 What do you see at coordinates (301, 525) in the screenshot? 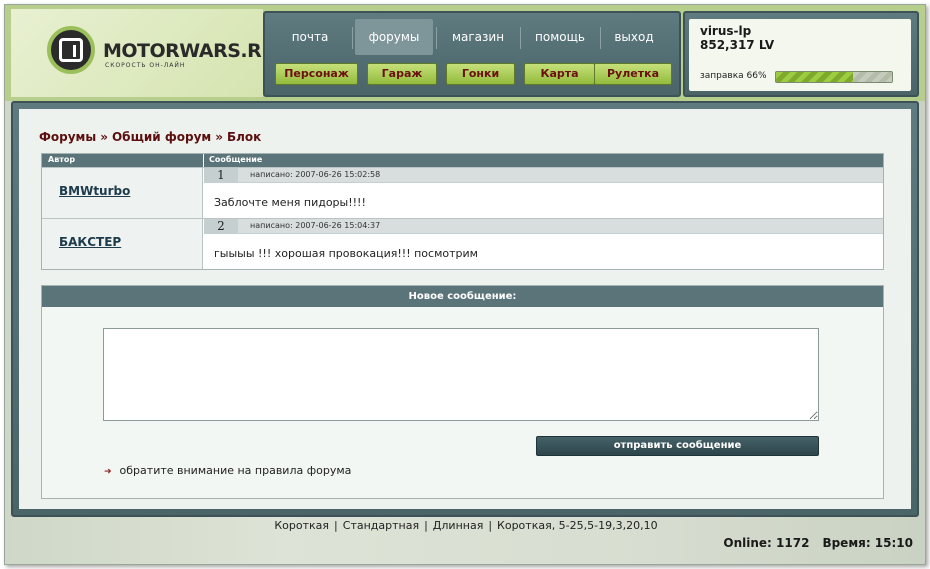
I see `footer-link-short: Короткая` at bounding box center [301, 525].